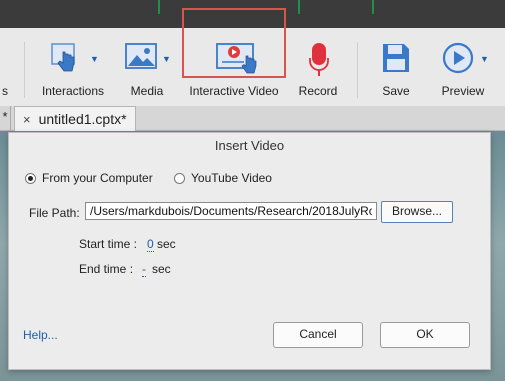 This screenshot has height=381, width=505. I want to click on floppy-disk-icon, so click(396, 59).